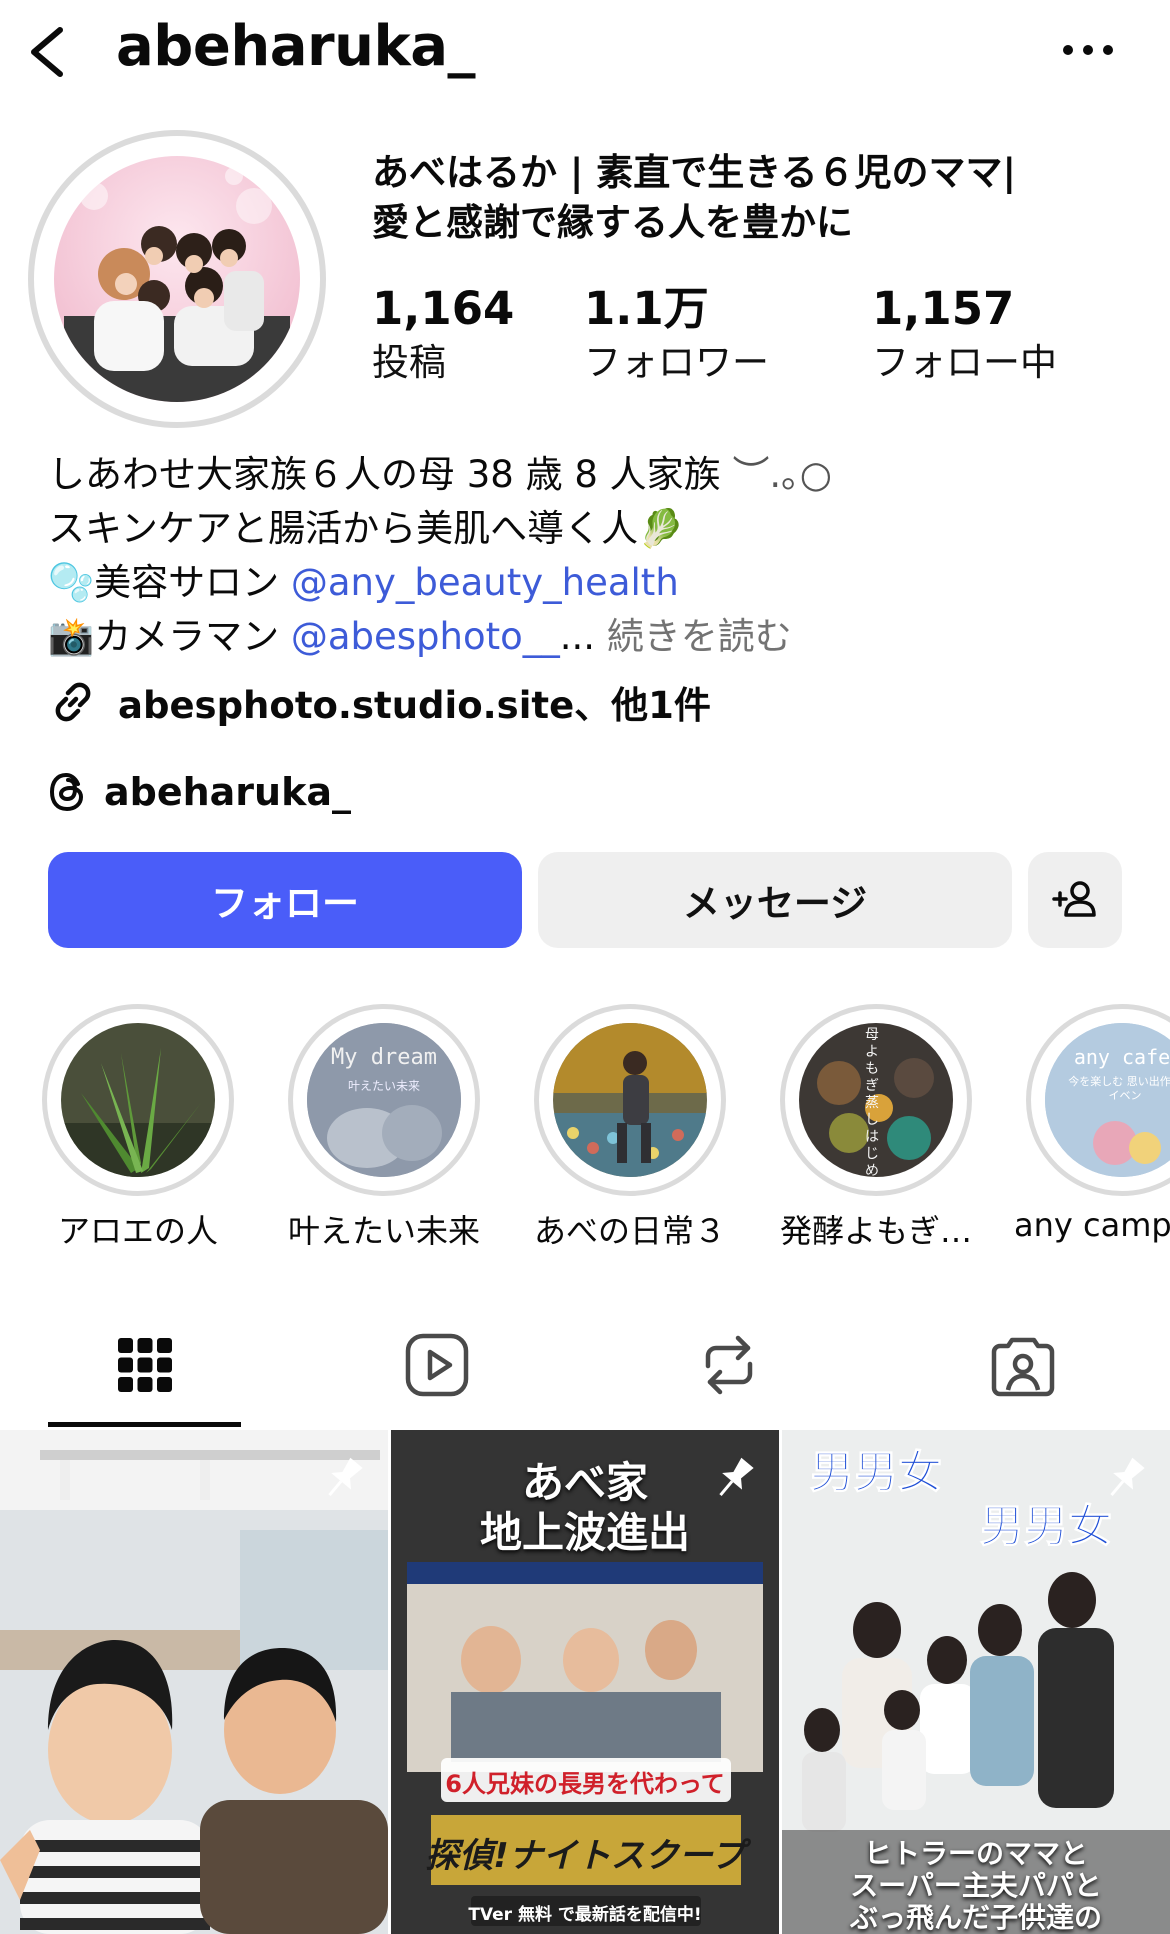 This screenshot has height=1934, width=1170. I want to click on tab-reposts, so click(728, 1365).